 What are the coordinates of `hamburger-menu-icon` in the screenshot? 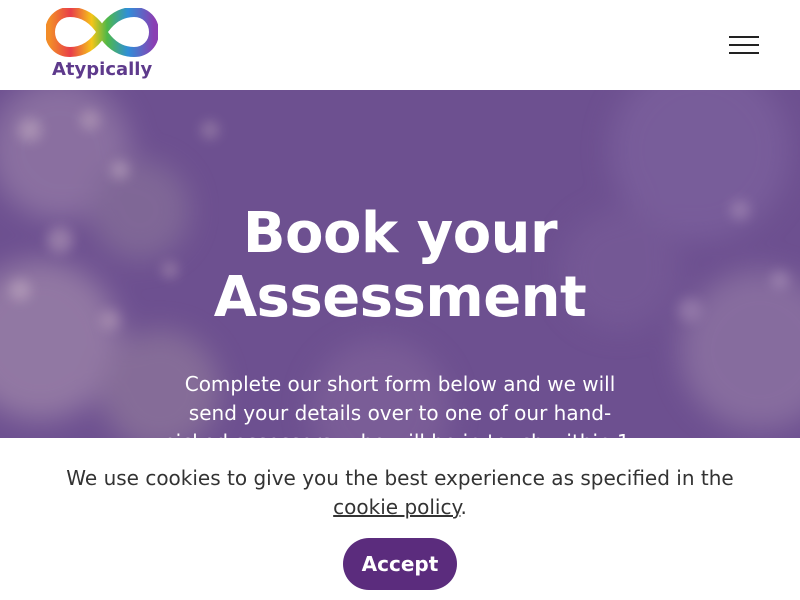 It's located at (744, 45).